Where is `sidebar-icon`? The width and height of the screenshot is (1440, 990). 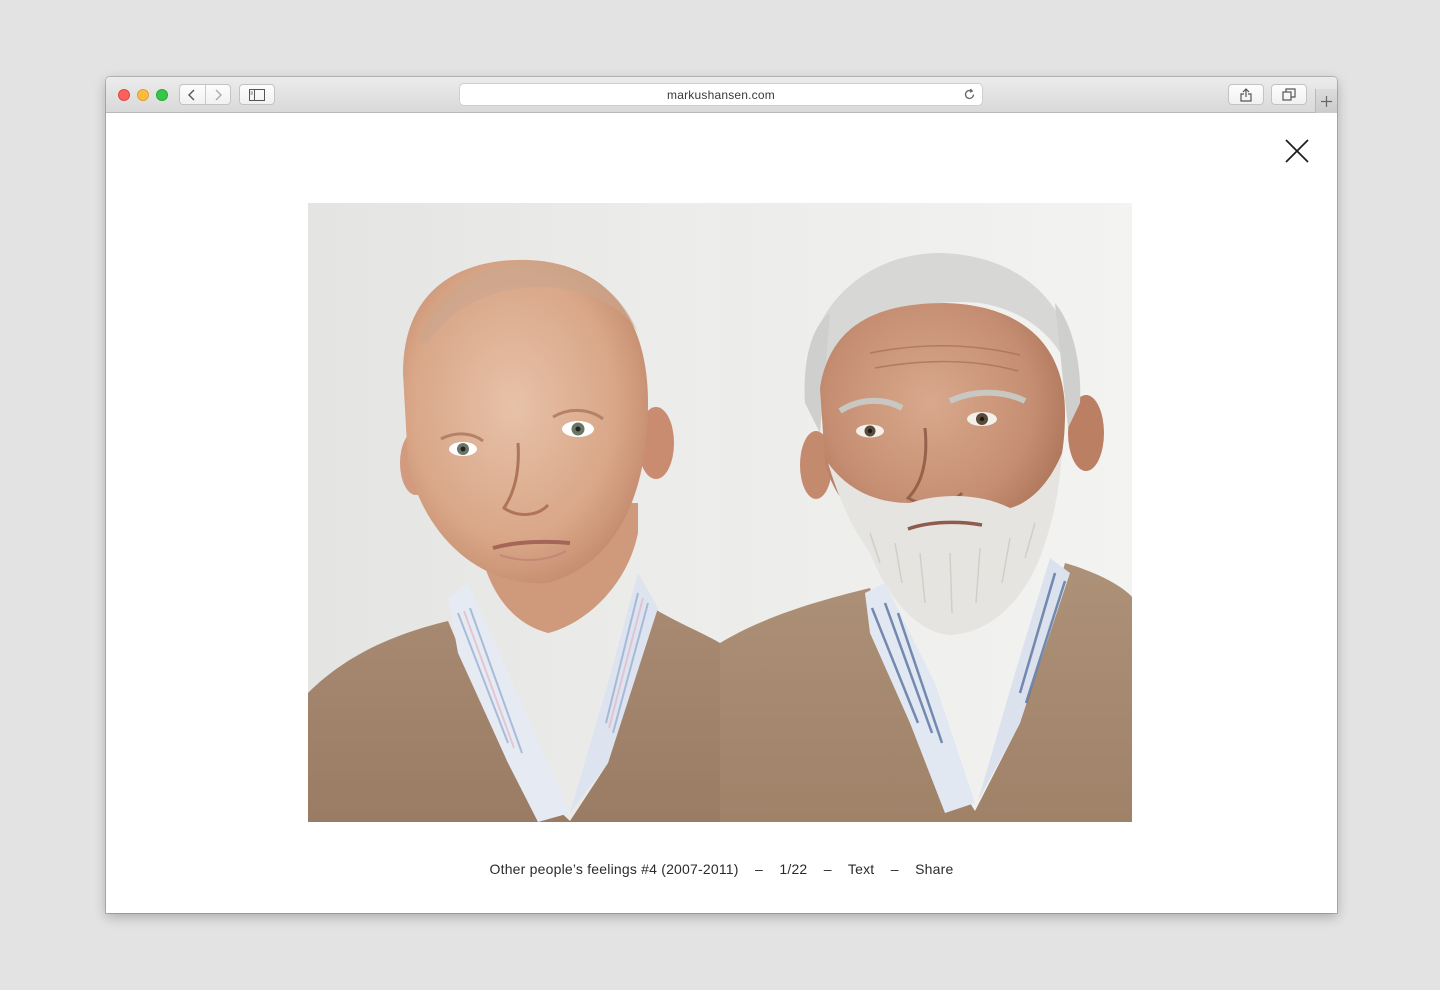 sidebar-icon is located at coordinates (257, 94).